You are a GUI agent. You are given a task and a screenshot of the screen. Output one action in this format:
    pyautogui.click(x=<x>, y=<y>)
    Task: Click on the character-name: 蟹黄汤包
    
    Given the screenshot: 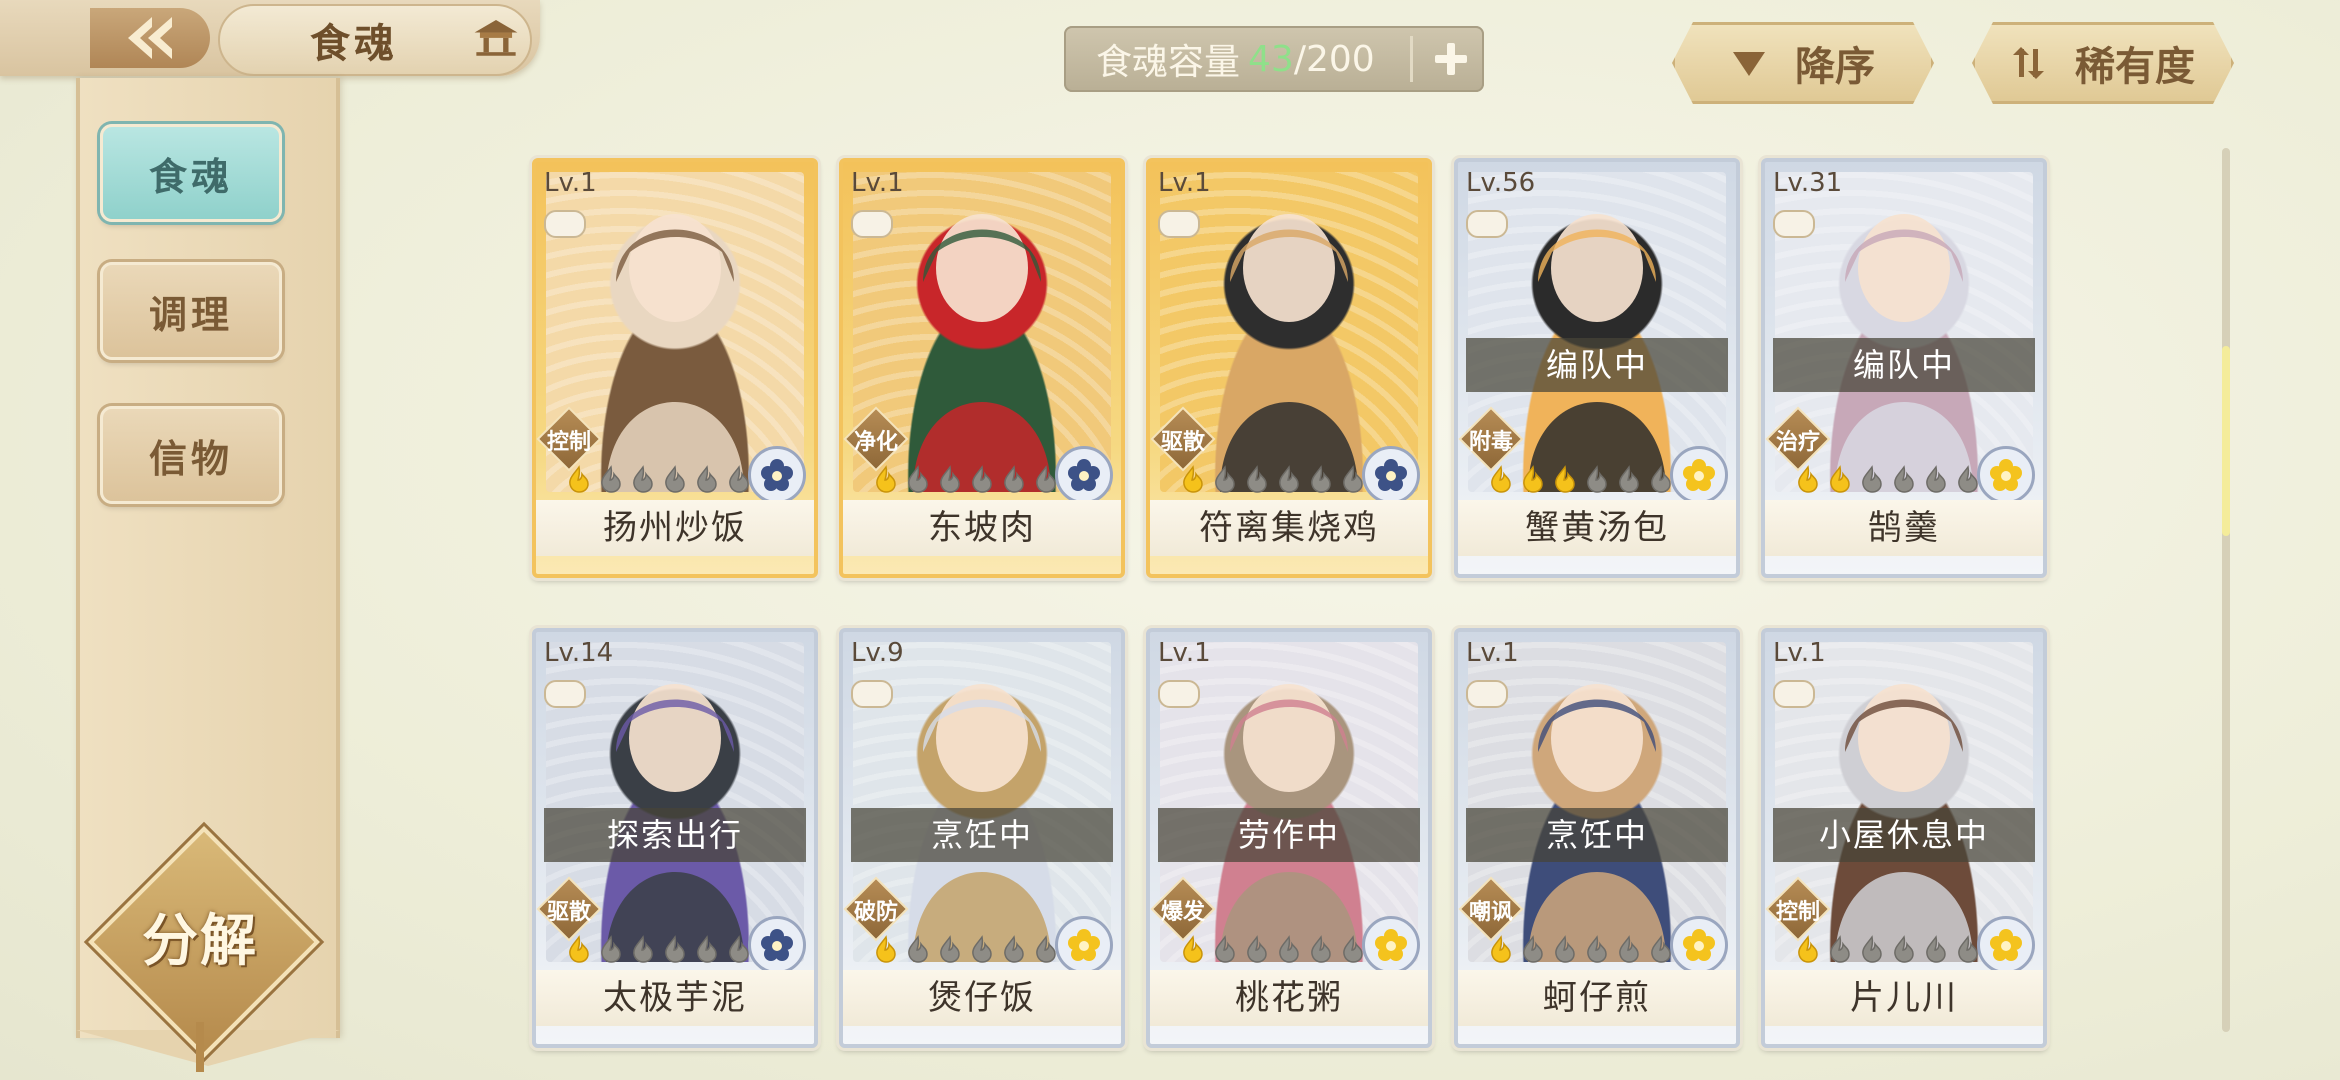 What is the action you would take?
    pyautogui.click(x=1597, y=528)
    